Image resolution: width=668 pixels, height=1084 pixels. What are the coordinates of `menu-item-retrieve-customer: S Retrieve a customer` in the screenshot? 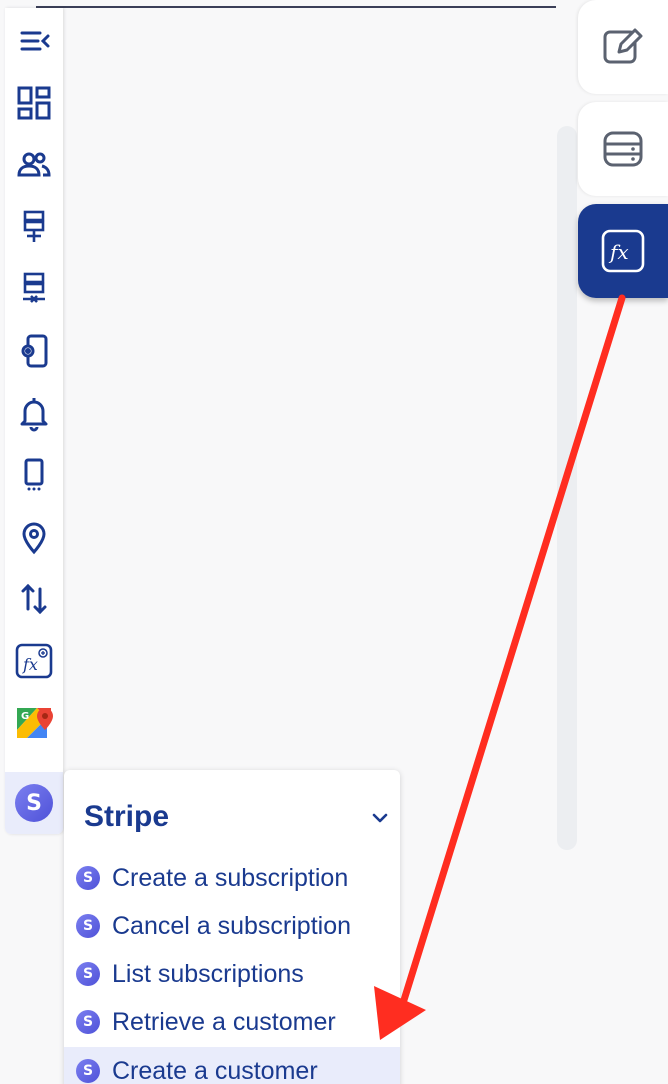 It's located at (232, 1022).